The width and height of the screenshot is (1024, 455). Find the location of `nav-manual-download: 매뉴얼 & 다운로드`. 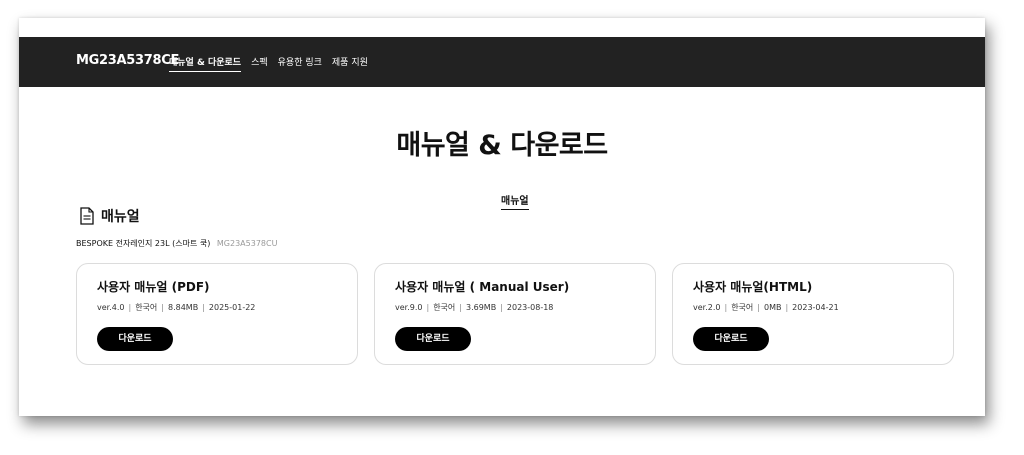

nav-manual-download: 매뉴얼 & 다운로드 is located at coordinates (205, 63).